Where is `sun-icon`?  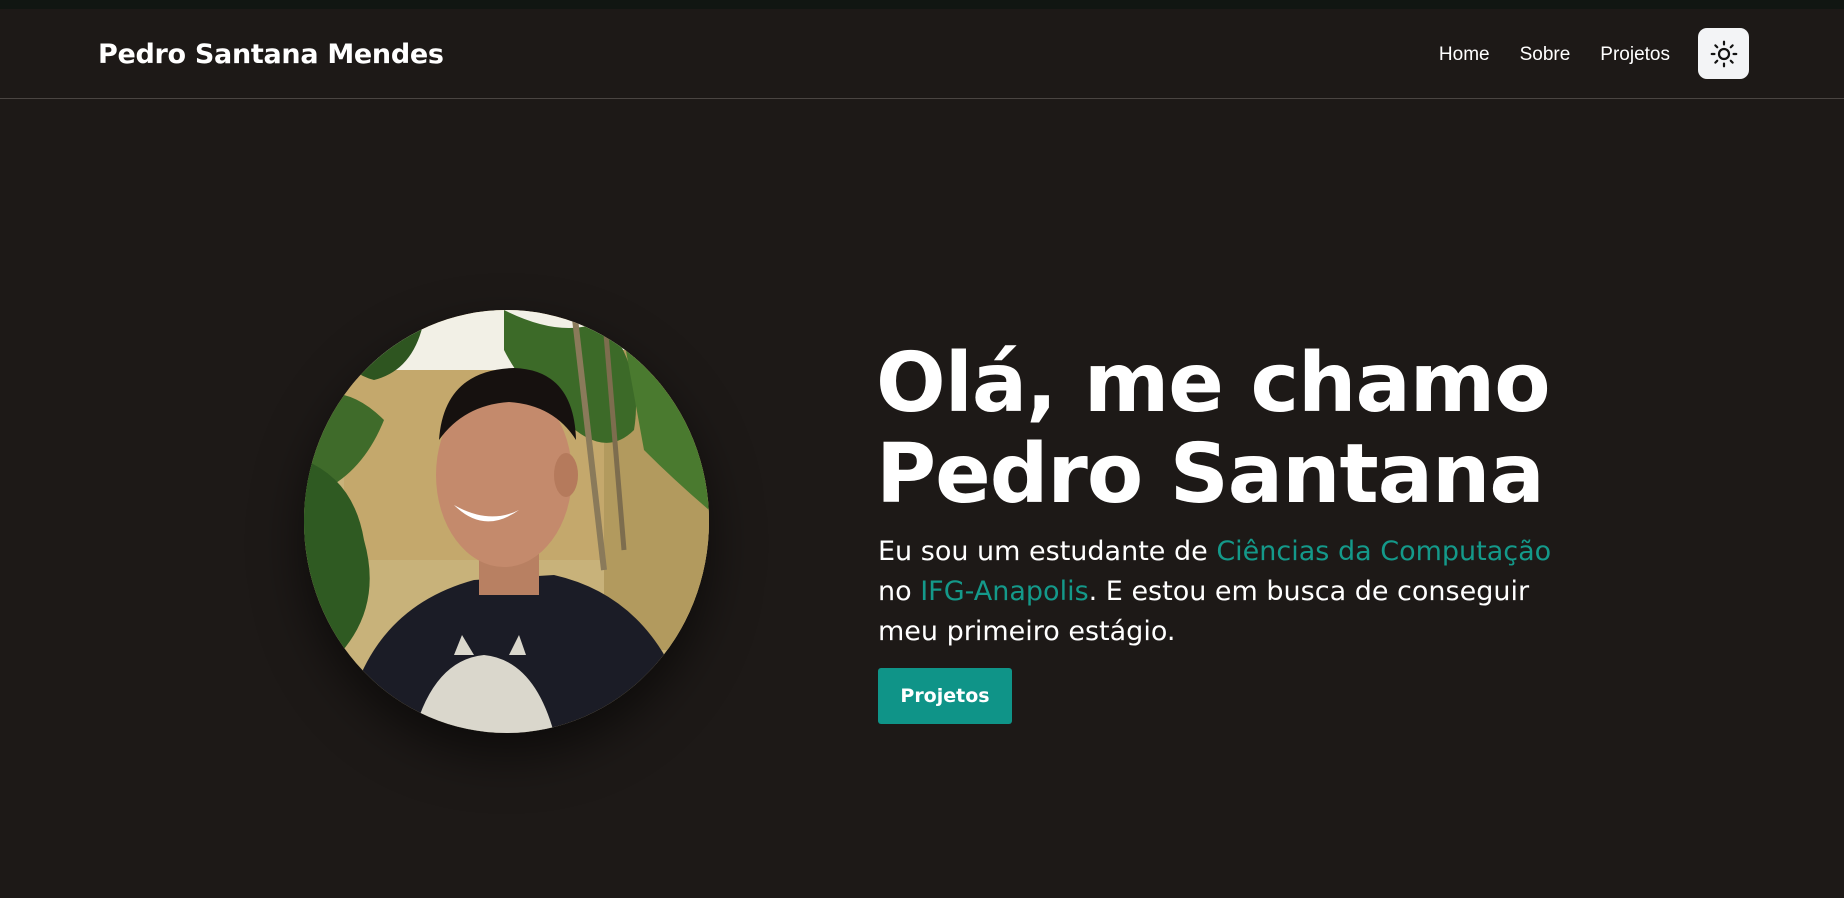 sun-icon is located at coordinates (1723, 53).